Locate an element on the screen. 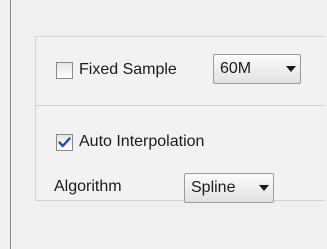 The height and width of the screenshot is (249, 327). fixed-sample-checkbox is located at coordinates (64, 70).